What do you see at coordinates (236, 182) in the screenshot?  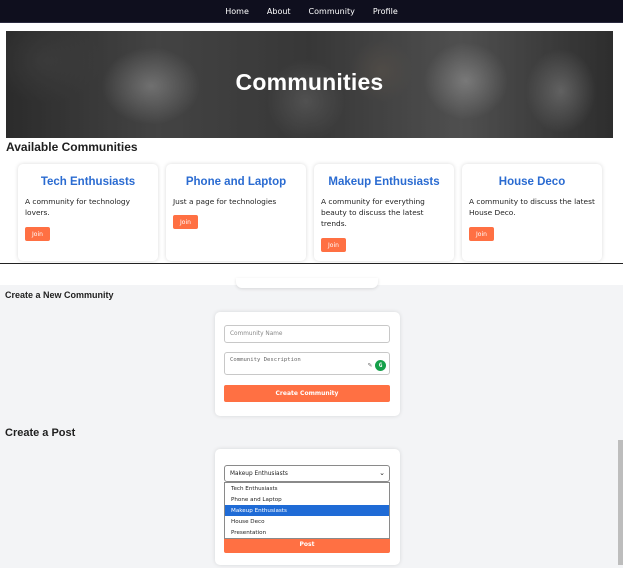 I see `community-card-title: Phone and Laptop` at bounding box center [236, 182].